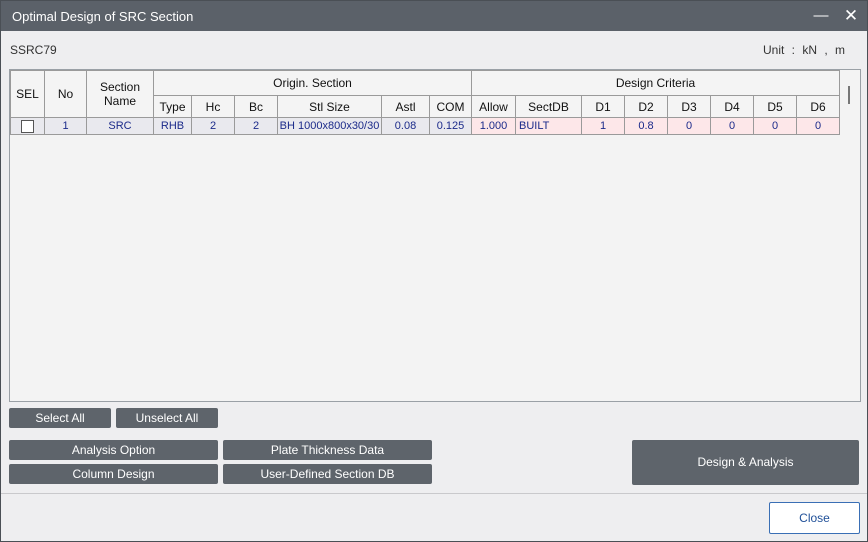 This screenshot has height=542, width=868. What do you see at coordinates (803, 50) in the screenshot?
I see `unit-label: Unit : kN , m` at bounding box center [803, 50].